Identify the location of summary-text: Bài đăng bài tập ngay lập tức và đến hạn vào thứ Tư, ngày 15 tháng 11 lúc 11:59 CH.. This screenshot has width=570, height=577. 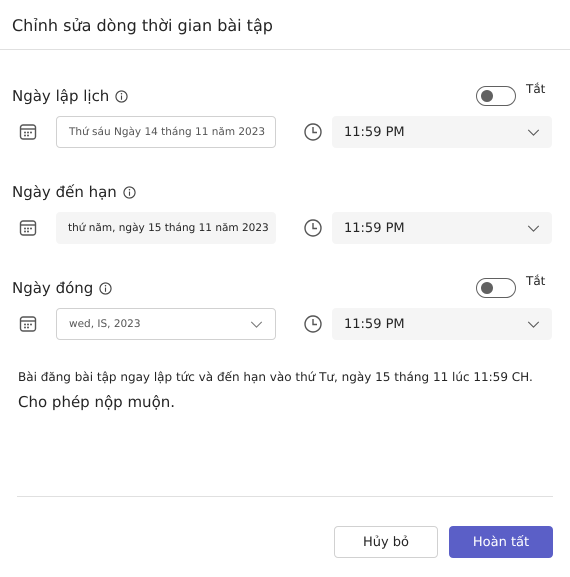
(276, 377).